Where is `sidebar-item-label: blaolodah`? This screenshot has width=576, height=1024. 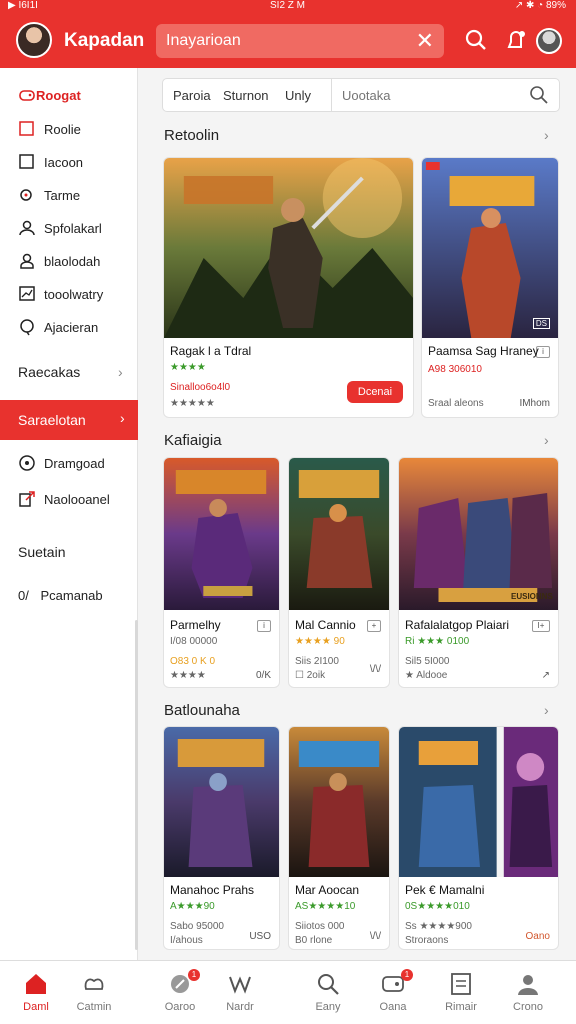 sidebar-item-label: blaolodah is located at coordinates (72, 261).